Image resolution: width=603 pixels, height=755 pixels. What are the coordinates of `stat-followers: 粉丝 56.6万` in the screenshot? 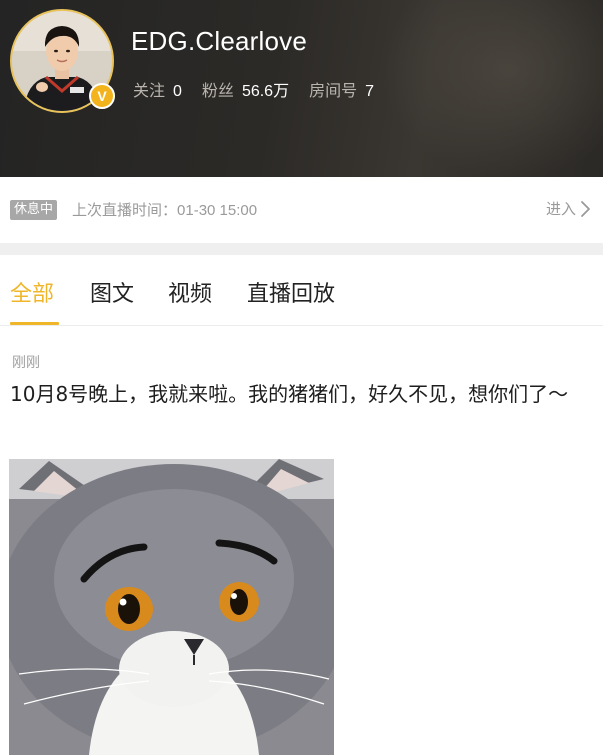 It's located at (245, 89).